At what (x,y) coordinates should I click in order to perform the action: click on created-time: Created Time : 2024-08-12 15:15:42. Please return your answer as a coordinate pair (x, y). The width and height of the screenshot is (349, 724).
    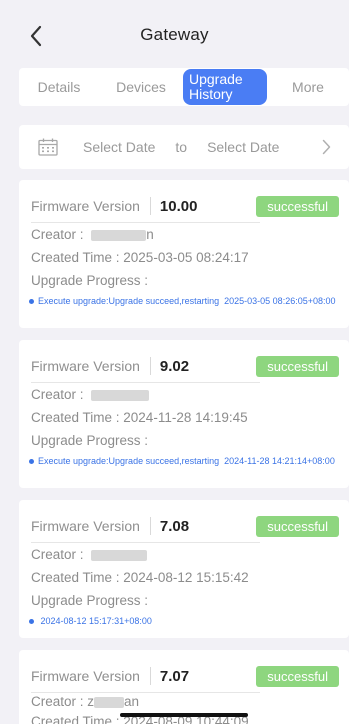
    Looking at the image, I should click on (140, 577).